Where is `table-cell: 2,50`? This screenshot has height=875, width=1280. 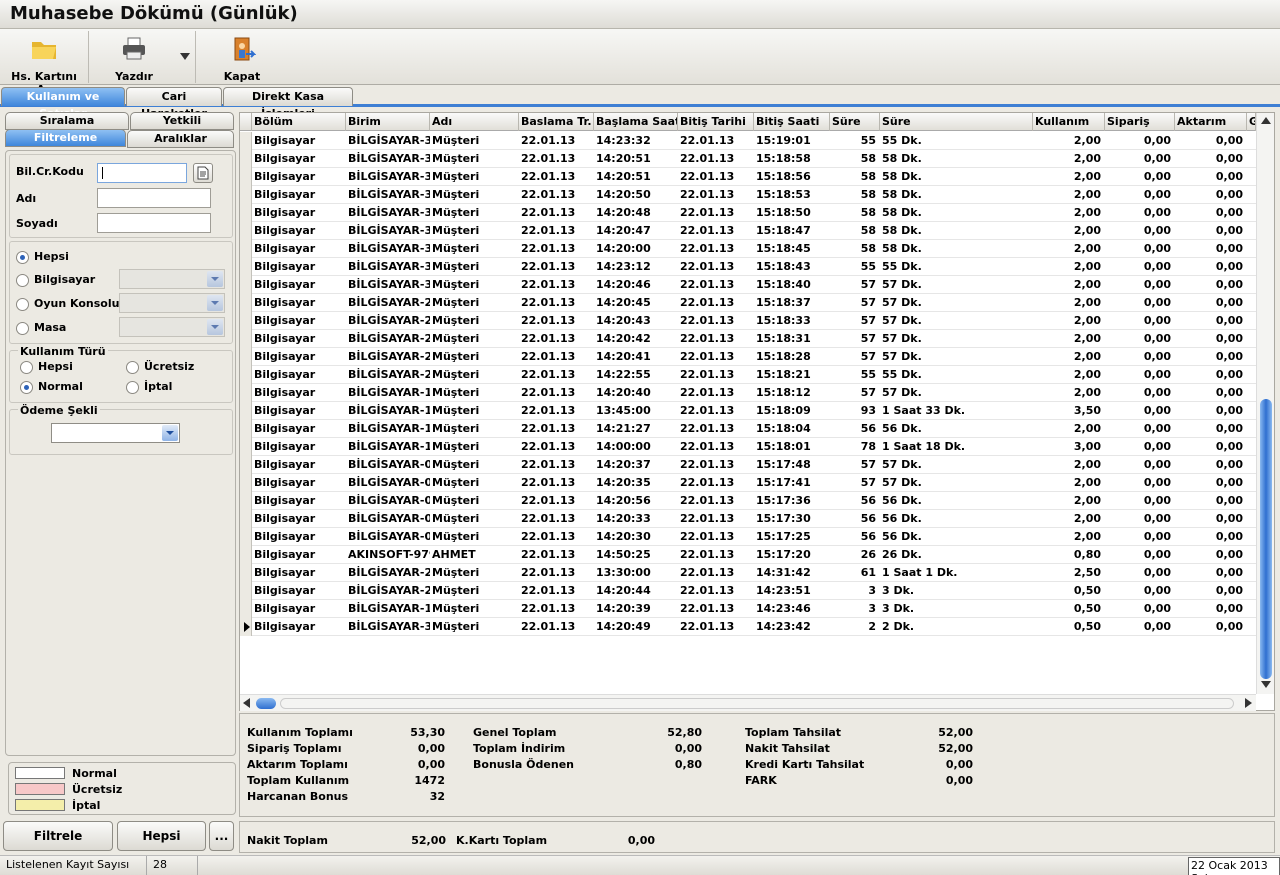
table-cell: 2,50 is located at coordinates (1087, 572).